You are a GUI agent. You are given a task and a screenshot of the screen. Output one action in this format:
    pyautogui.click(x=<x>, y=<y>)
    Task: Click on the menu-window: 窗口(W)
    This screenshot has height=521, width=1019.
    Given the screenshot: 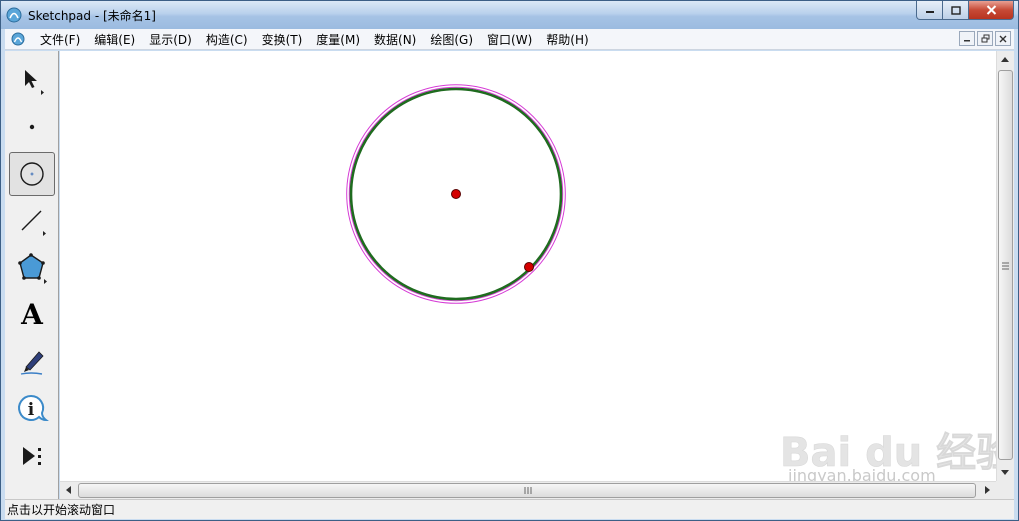 What is the action you would take?
    pyautogui.click(x=509, y=39)
    